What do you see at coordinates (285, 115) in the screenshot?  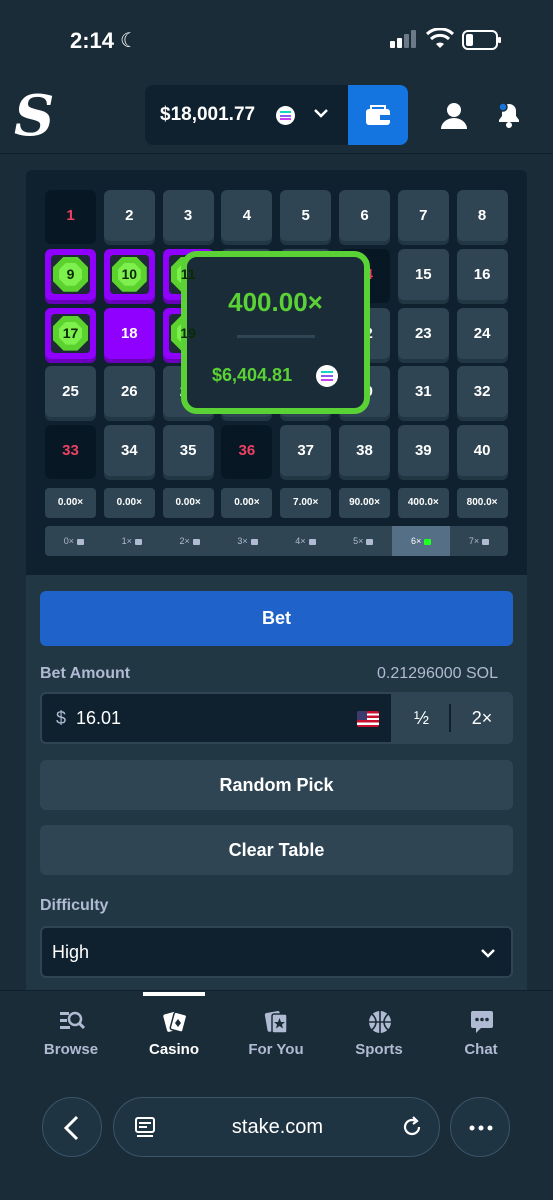 I see `solana-icon` at bounding box center [285, 115].